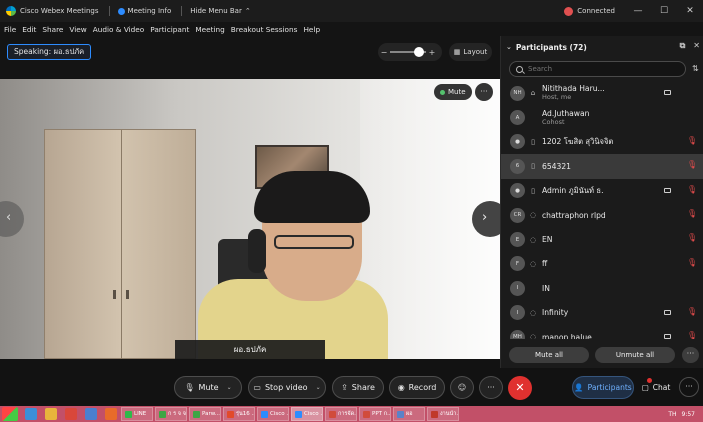 This screenshot has height=422, width=703. What do you see at coordinates (520, 388) in the screenshot?
I see `leave-meeting-button: ✕` at bounding box center [520, 388].